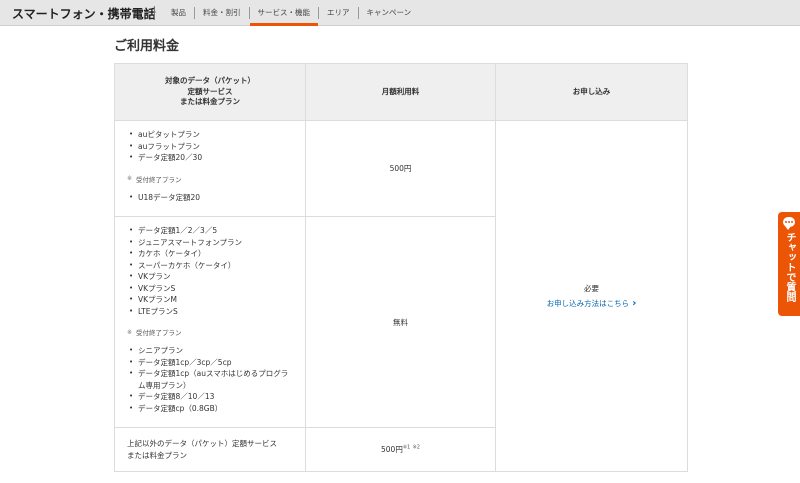 This screenshot has height=483, width=800. I want to click on list-item: シニアプラン, so click(210, 351).